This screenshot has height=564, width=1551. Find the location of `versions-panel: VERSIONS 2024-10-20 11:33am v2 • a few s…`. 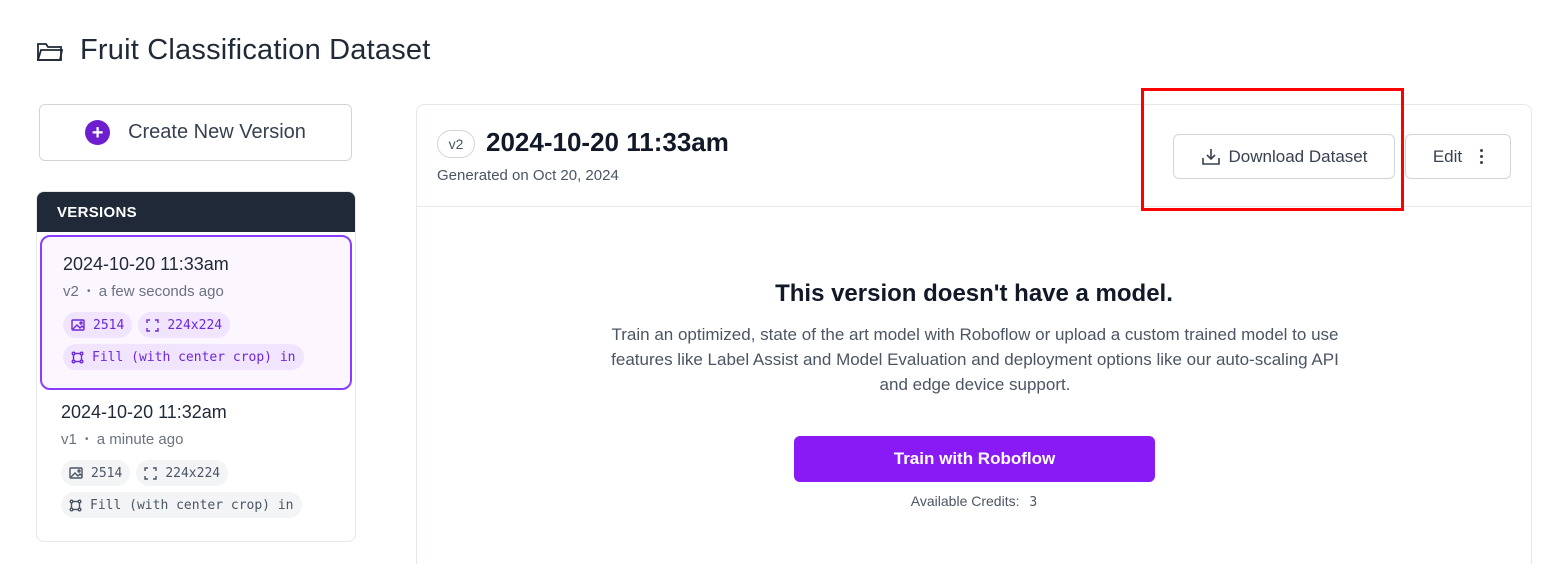

versions-panel: VERSIONS 2024-10-20 11:33am v2 • a few s… is located at coordinates (196, 366).